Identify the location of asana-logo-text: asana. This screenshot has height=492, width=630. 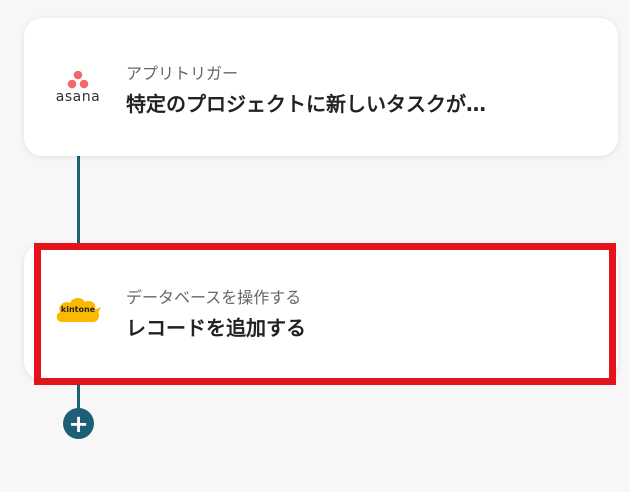
(78, 97).